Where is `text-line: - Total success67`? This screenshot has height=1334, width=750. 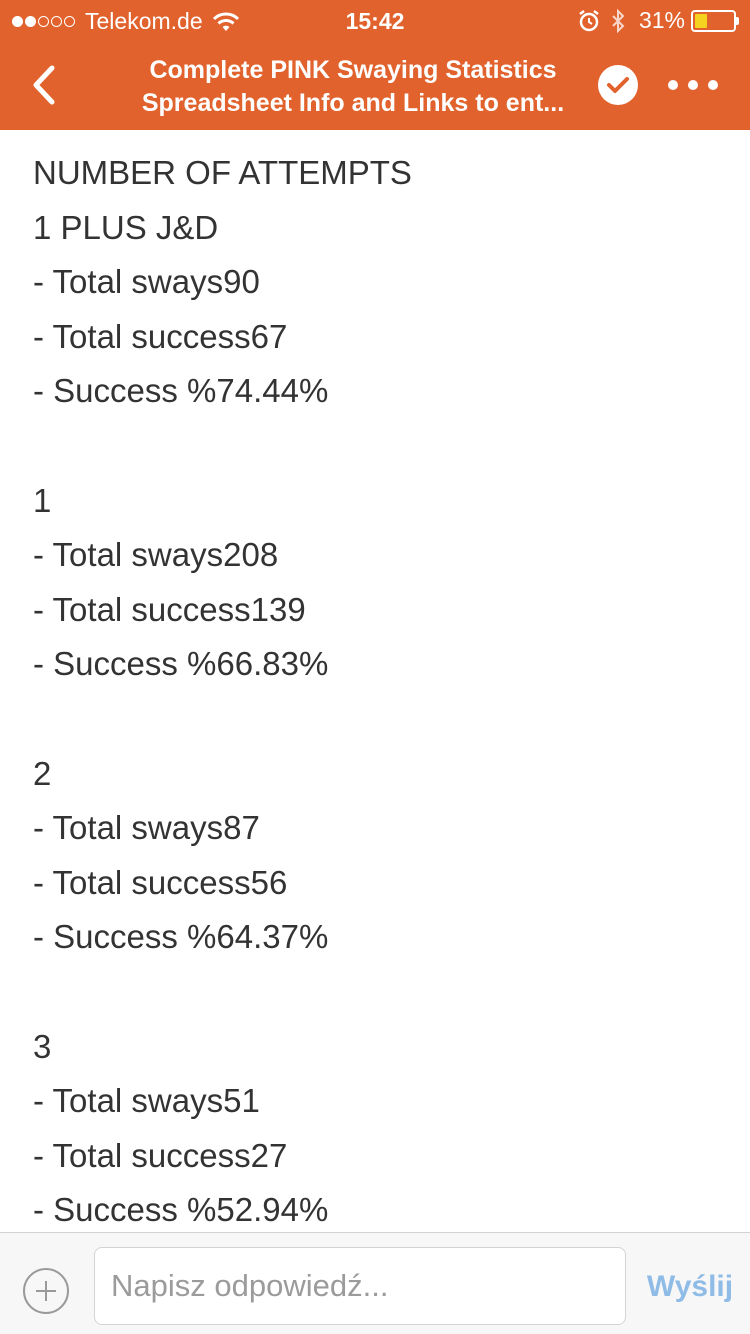 text-line: - Total success67 is located at coordinates (160, 336).